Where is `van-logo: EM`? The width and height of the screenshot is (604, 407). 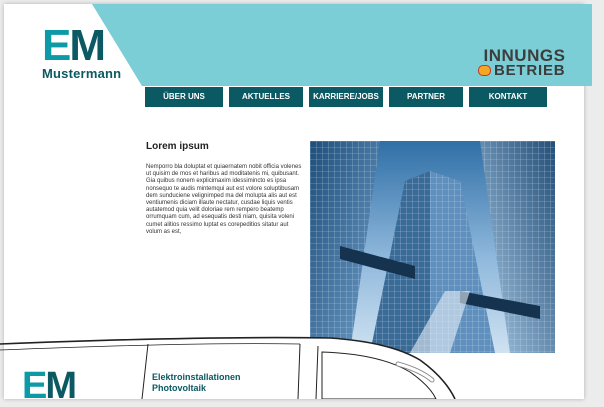 van-logo: EM is located at coordinates (49, 386).